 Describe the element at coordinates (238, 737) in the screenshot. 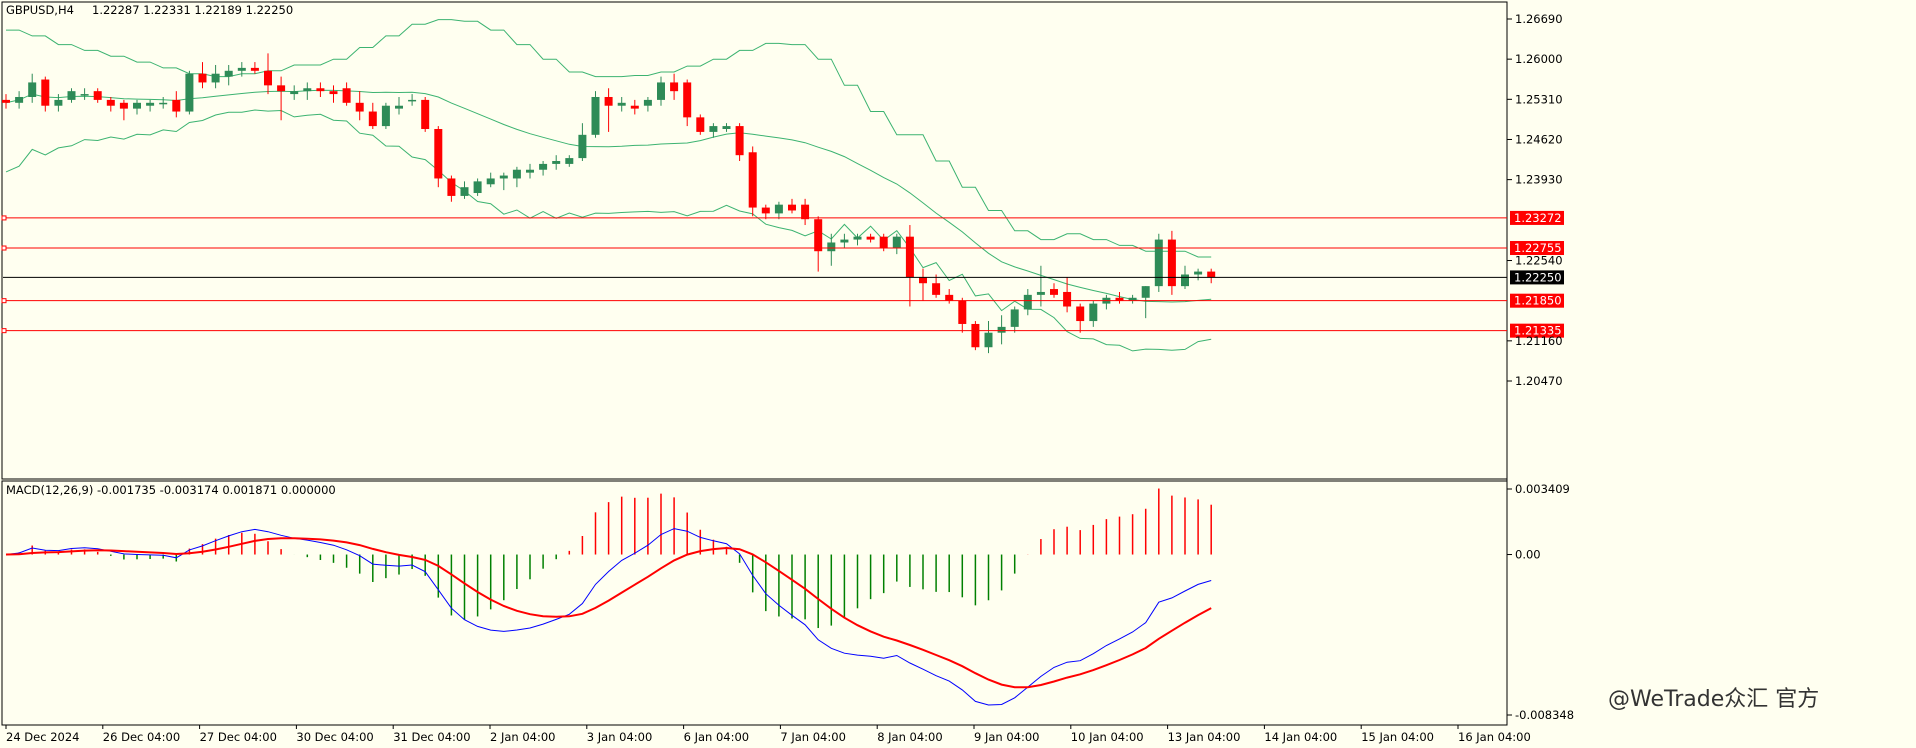

I see `time-tick-label: 27 Dec 04:00` at that location.